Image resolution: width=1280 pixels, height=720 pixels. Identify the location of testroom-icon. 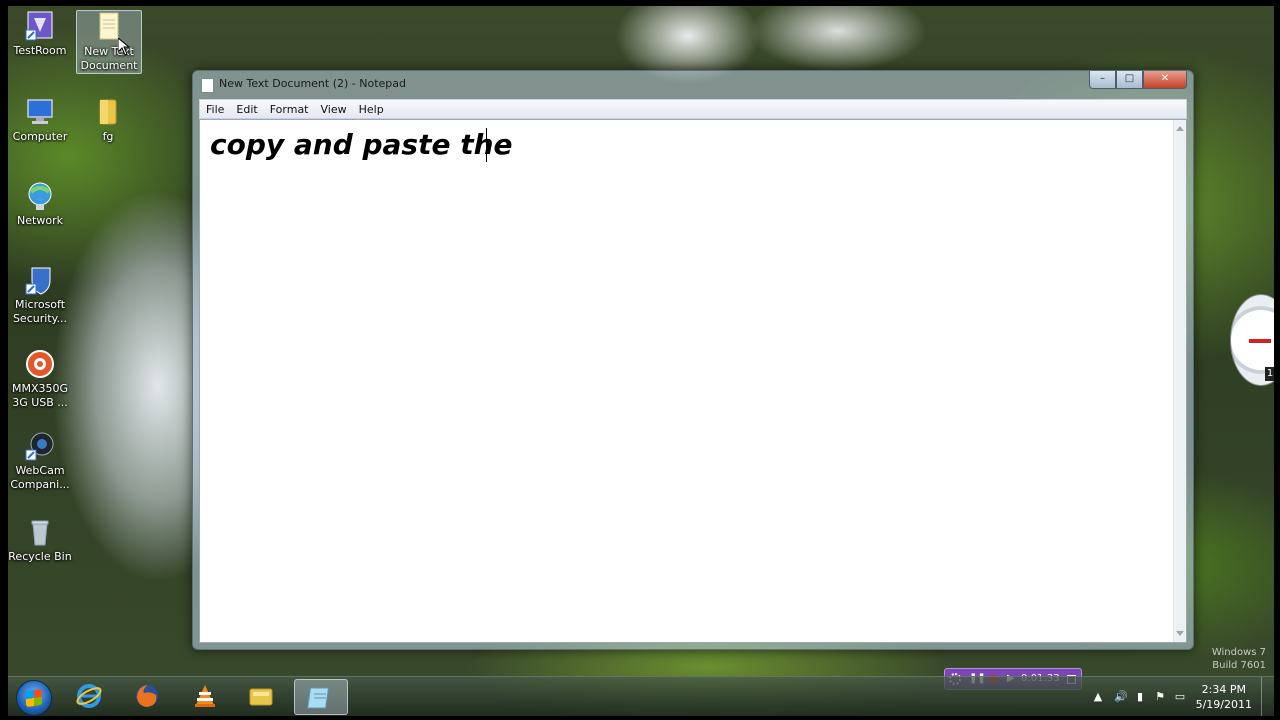
(40, 26).